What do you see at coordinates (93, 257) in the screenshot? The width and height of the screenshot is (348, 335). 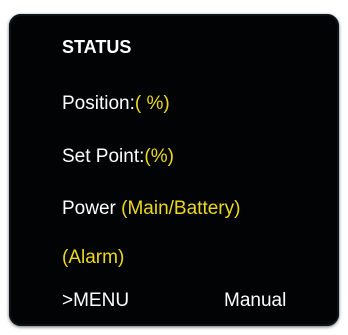 I see `alarm-row: (Alarm)` at bounding box center [93, 257].